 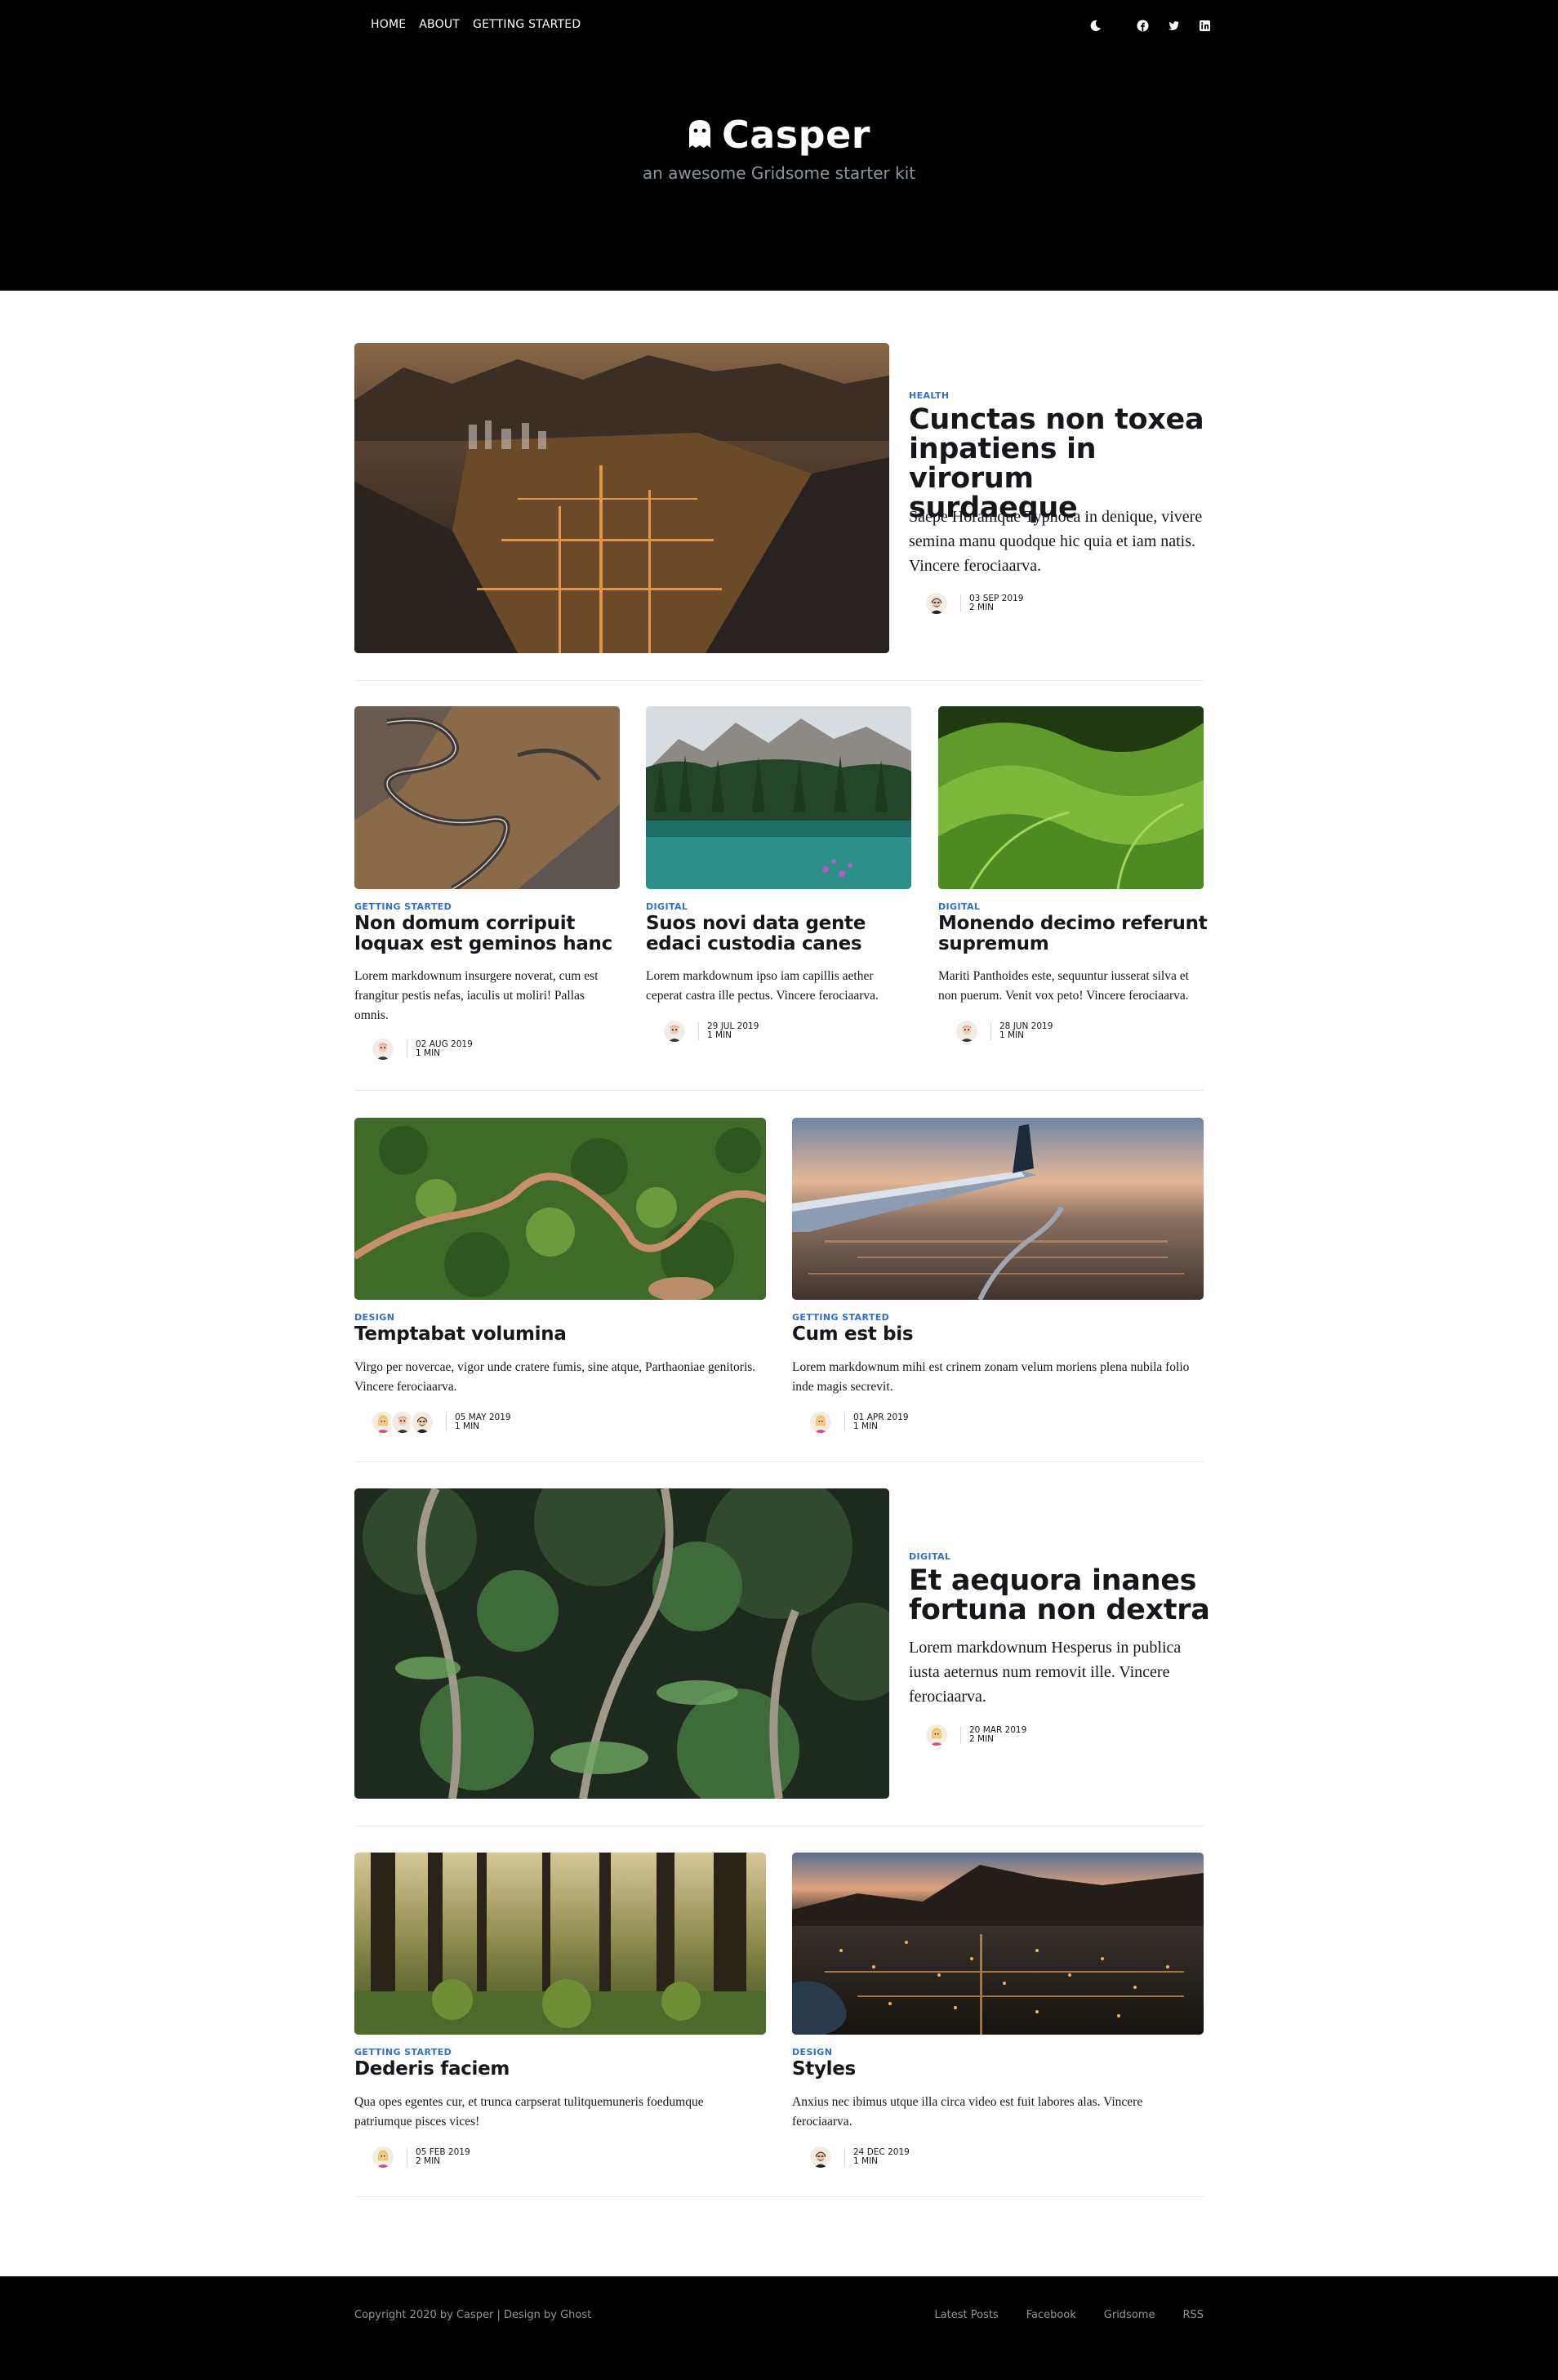 I want to click on post-meta: 28 JUN 2019 1 MIN, so click(x=1004, y=1031).